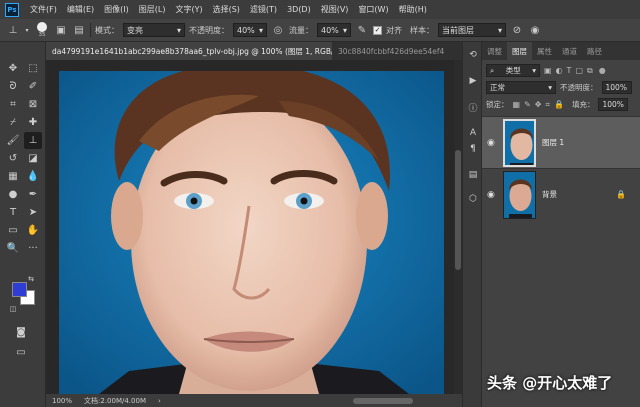 The width and height of the screenshot is (640, 407). I want to click on healing-brush-tool-icon: ✚, so click(33, 122).